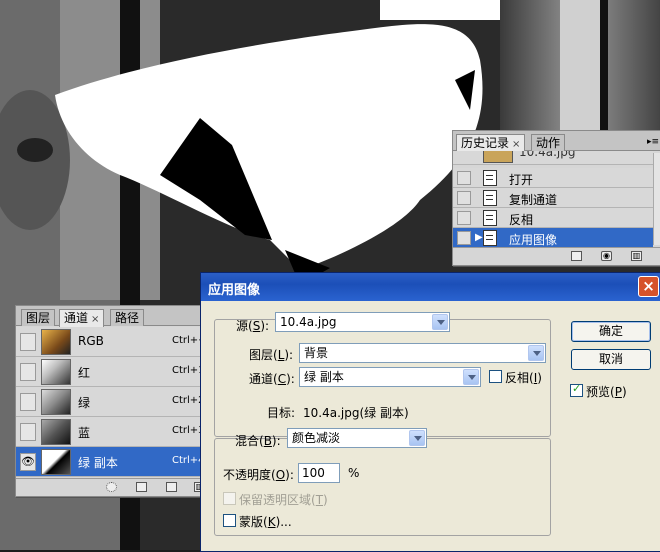 The height and width of the screenshot is (552, 660). What do you see at coordinates (316, 353) in the screenshot?
I see `layer-value: 背景` at bounding box center [316, 353].